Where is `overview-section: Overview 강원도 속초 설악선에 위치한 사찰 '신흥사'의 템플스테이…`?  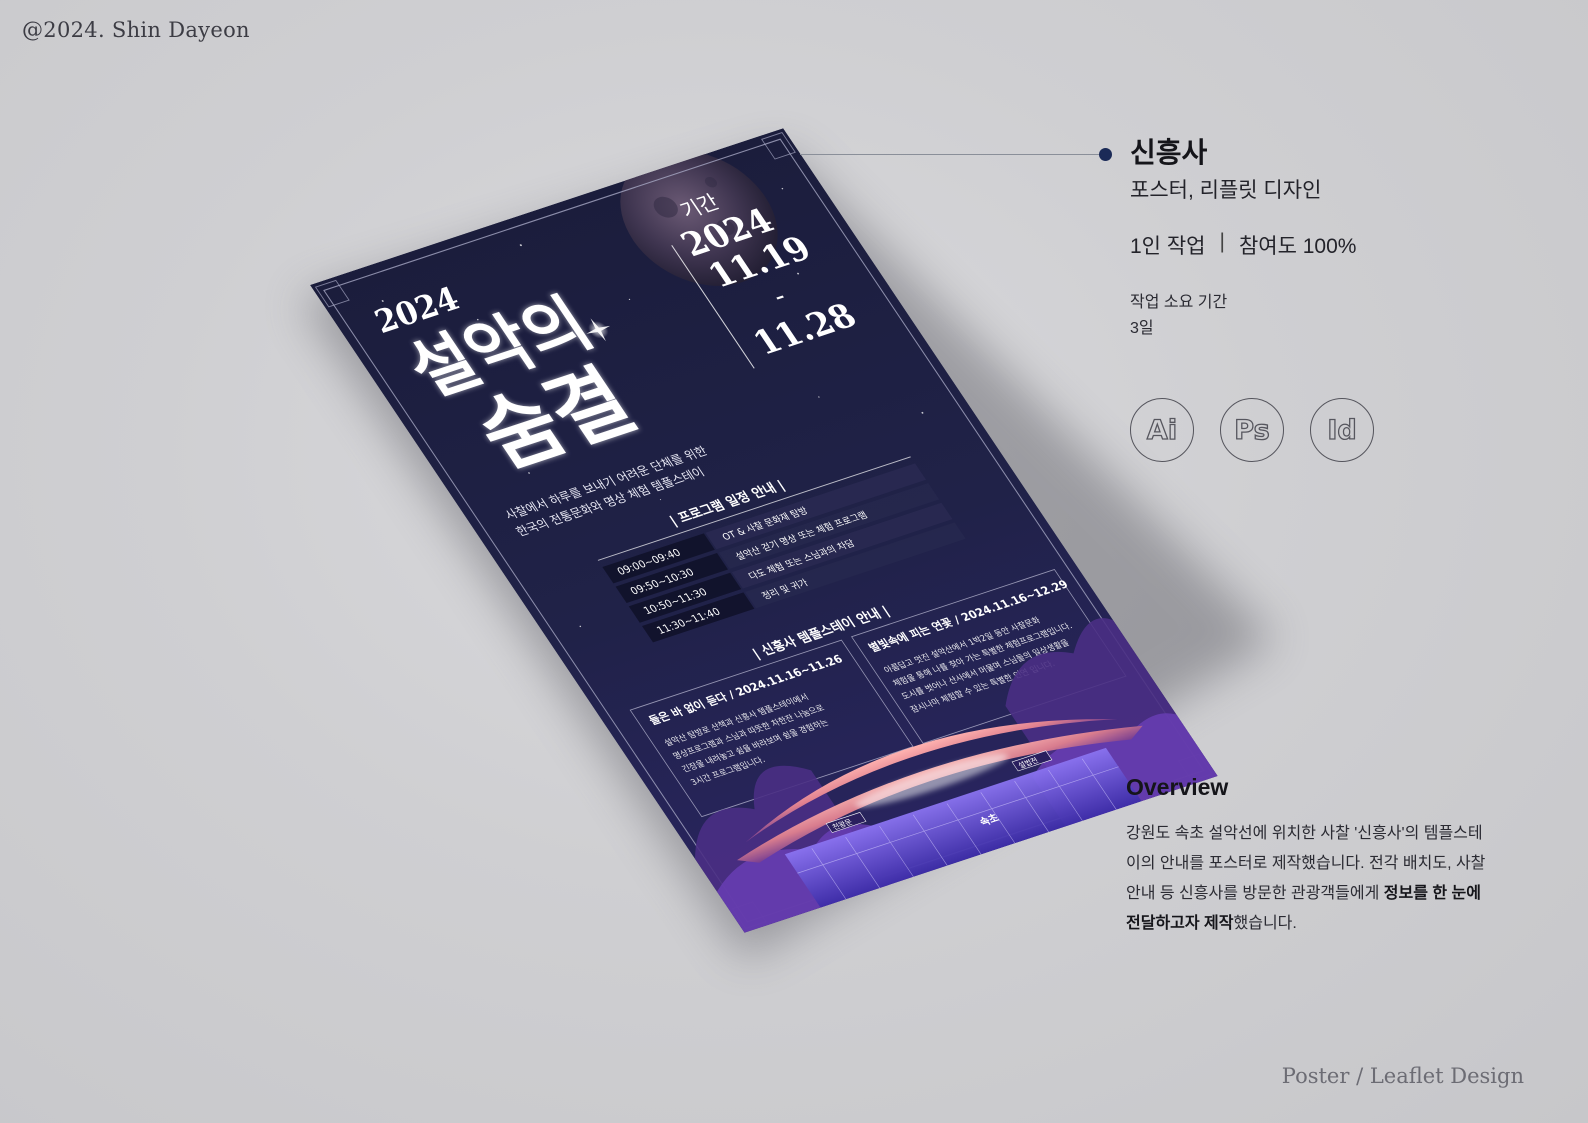 overview-section: Overview 강원도 속초 설악선에 위치한 사찰 '신흥사'의 템플스테이… is located at coordinates (1306, 856).